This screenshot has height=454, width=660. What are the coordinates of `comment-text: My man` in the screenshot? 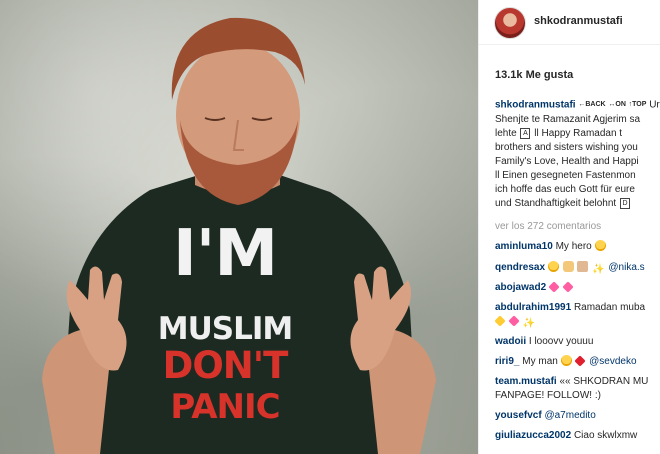 It's located at (540, 361).